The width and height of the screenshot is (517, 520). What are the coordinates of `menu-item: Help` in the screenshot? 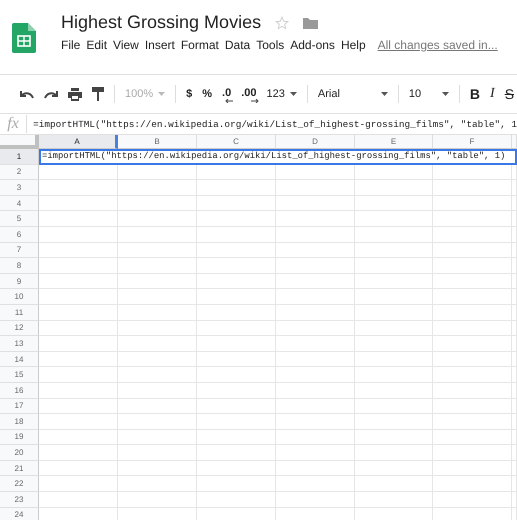 It's located at (353, 45).